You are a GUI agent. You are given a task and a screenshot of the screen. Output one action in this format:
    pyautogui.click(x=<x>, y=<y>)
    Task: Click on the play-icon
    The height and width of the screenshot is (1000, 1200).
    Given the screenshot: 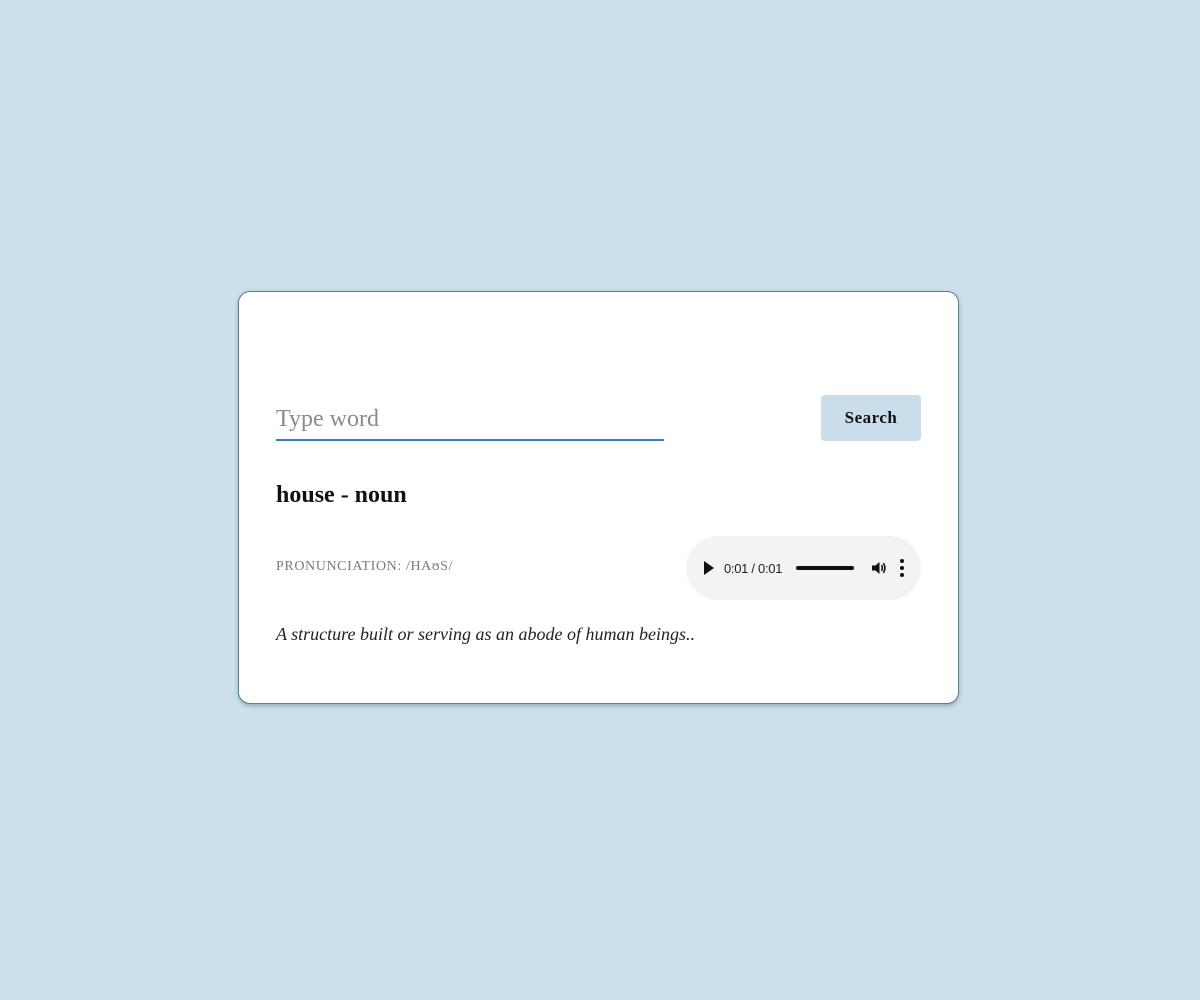 What is the action you would take?
    pyautogui.click(x=709, y=568)
    